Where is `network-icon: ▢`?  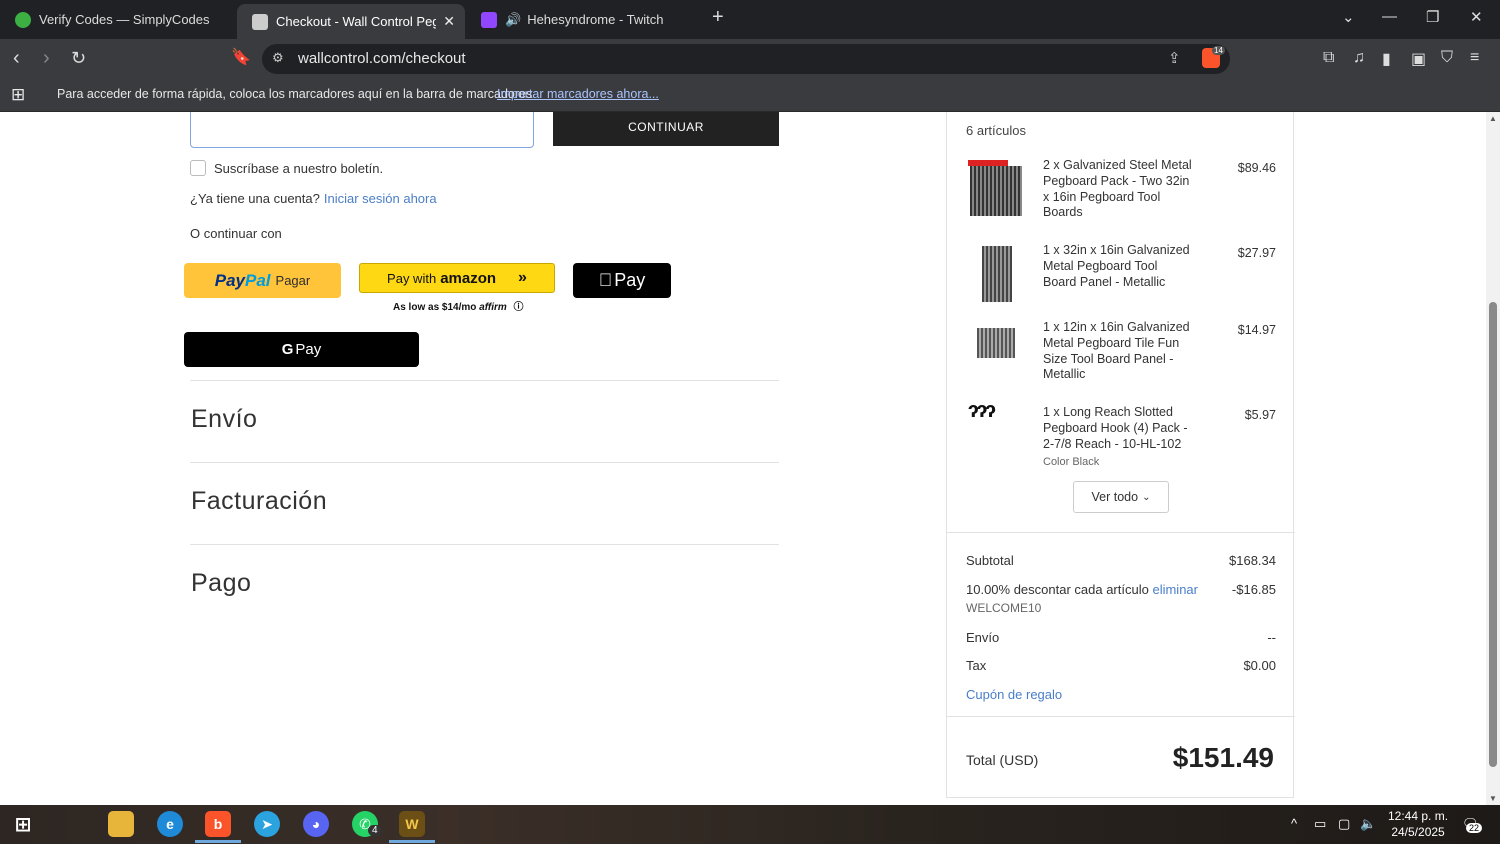
network-icon: ▢ is located at coordinates (1344, 824).